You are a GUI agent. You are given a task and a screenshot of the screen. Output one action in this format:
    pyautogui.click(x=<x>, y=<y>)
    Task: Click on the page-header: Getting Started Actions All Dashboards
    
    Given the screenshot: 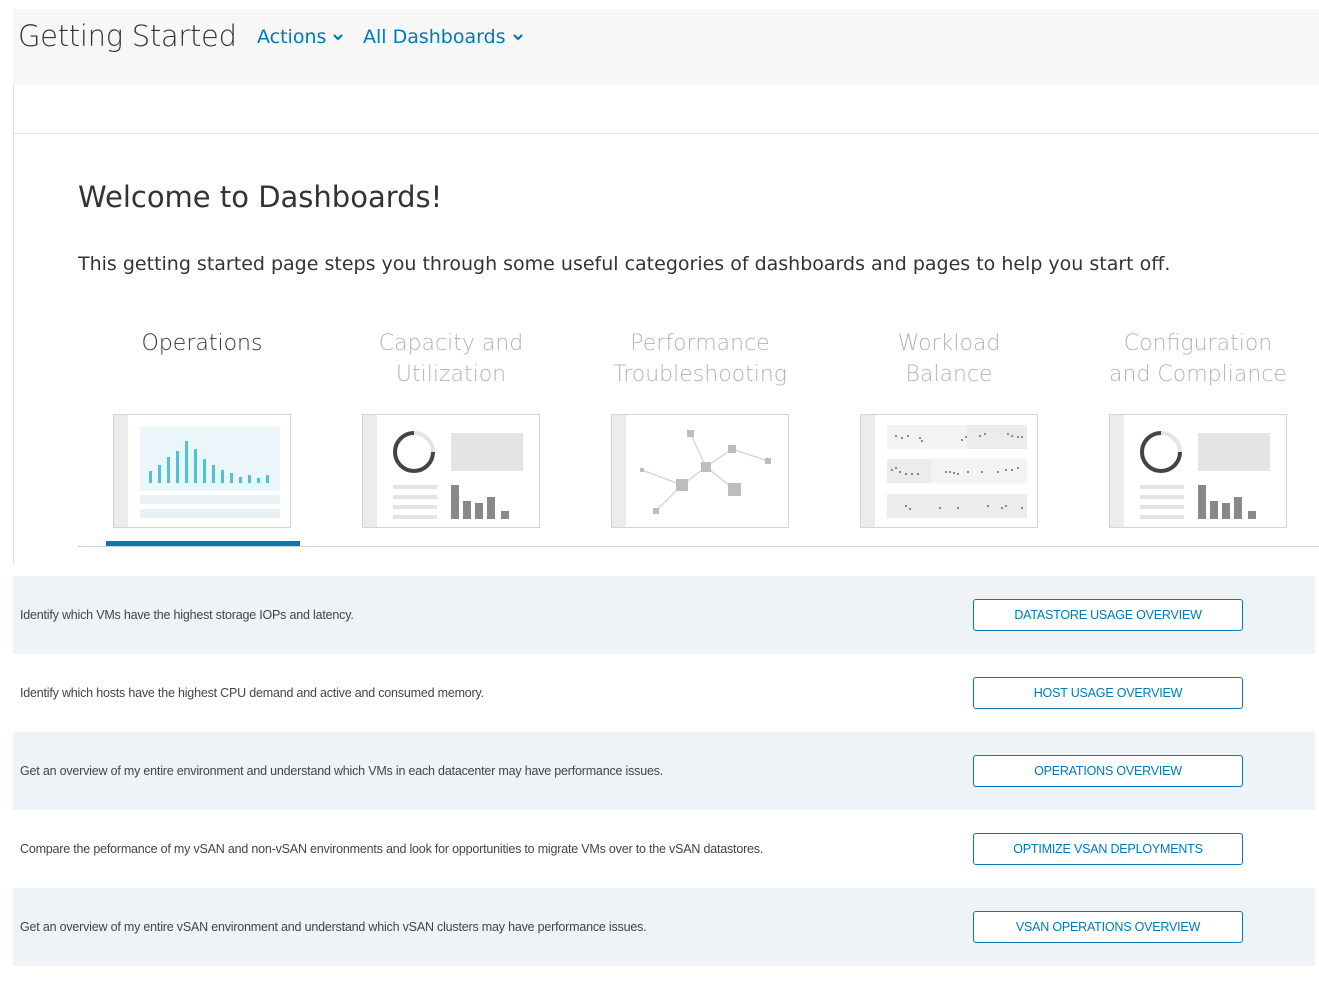 What is the action you would take?
    pyautogui.click(x=666, y=47)
    